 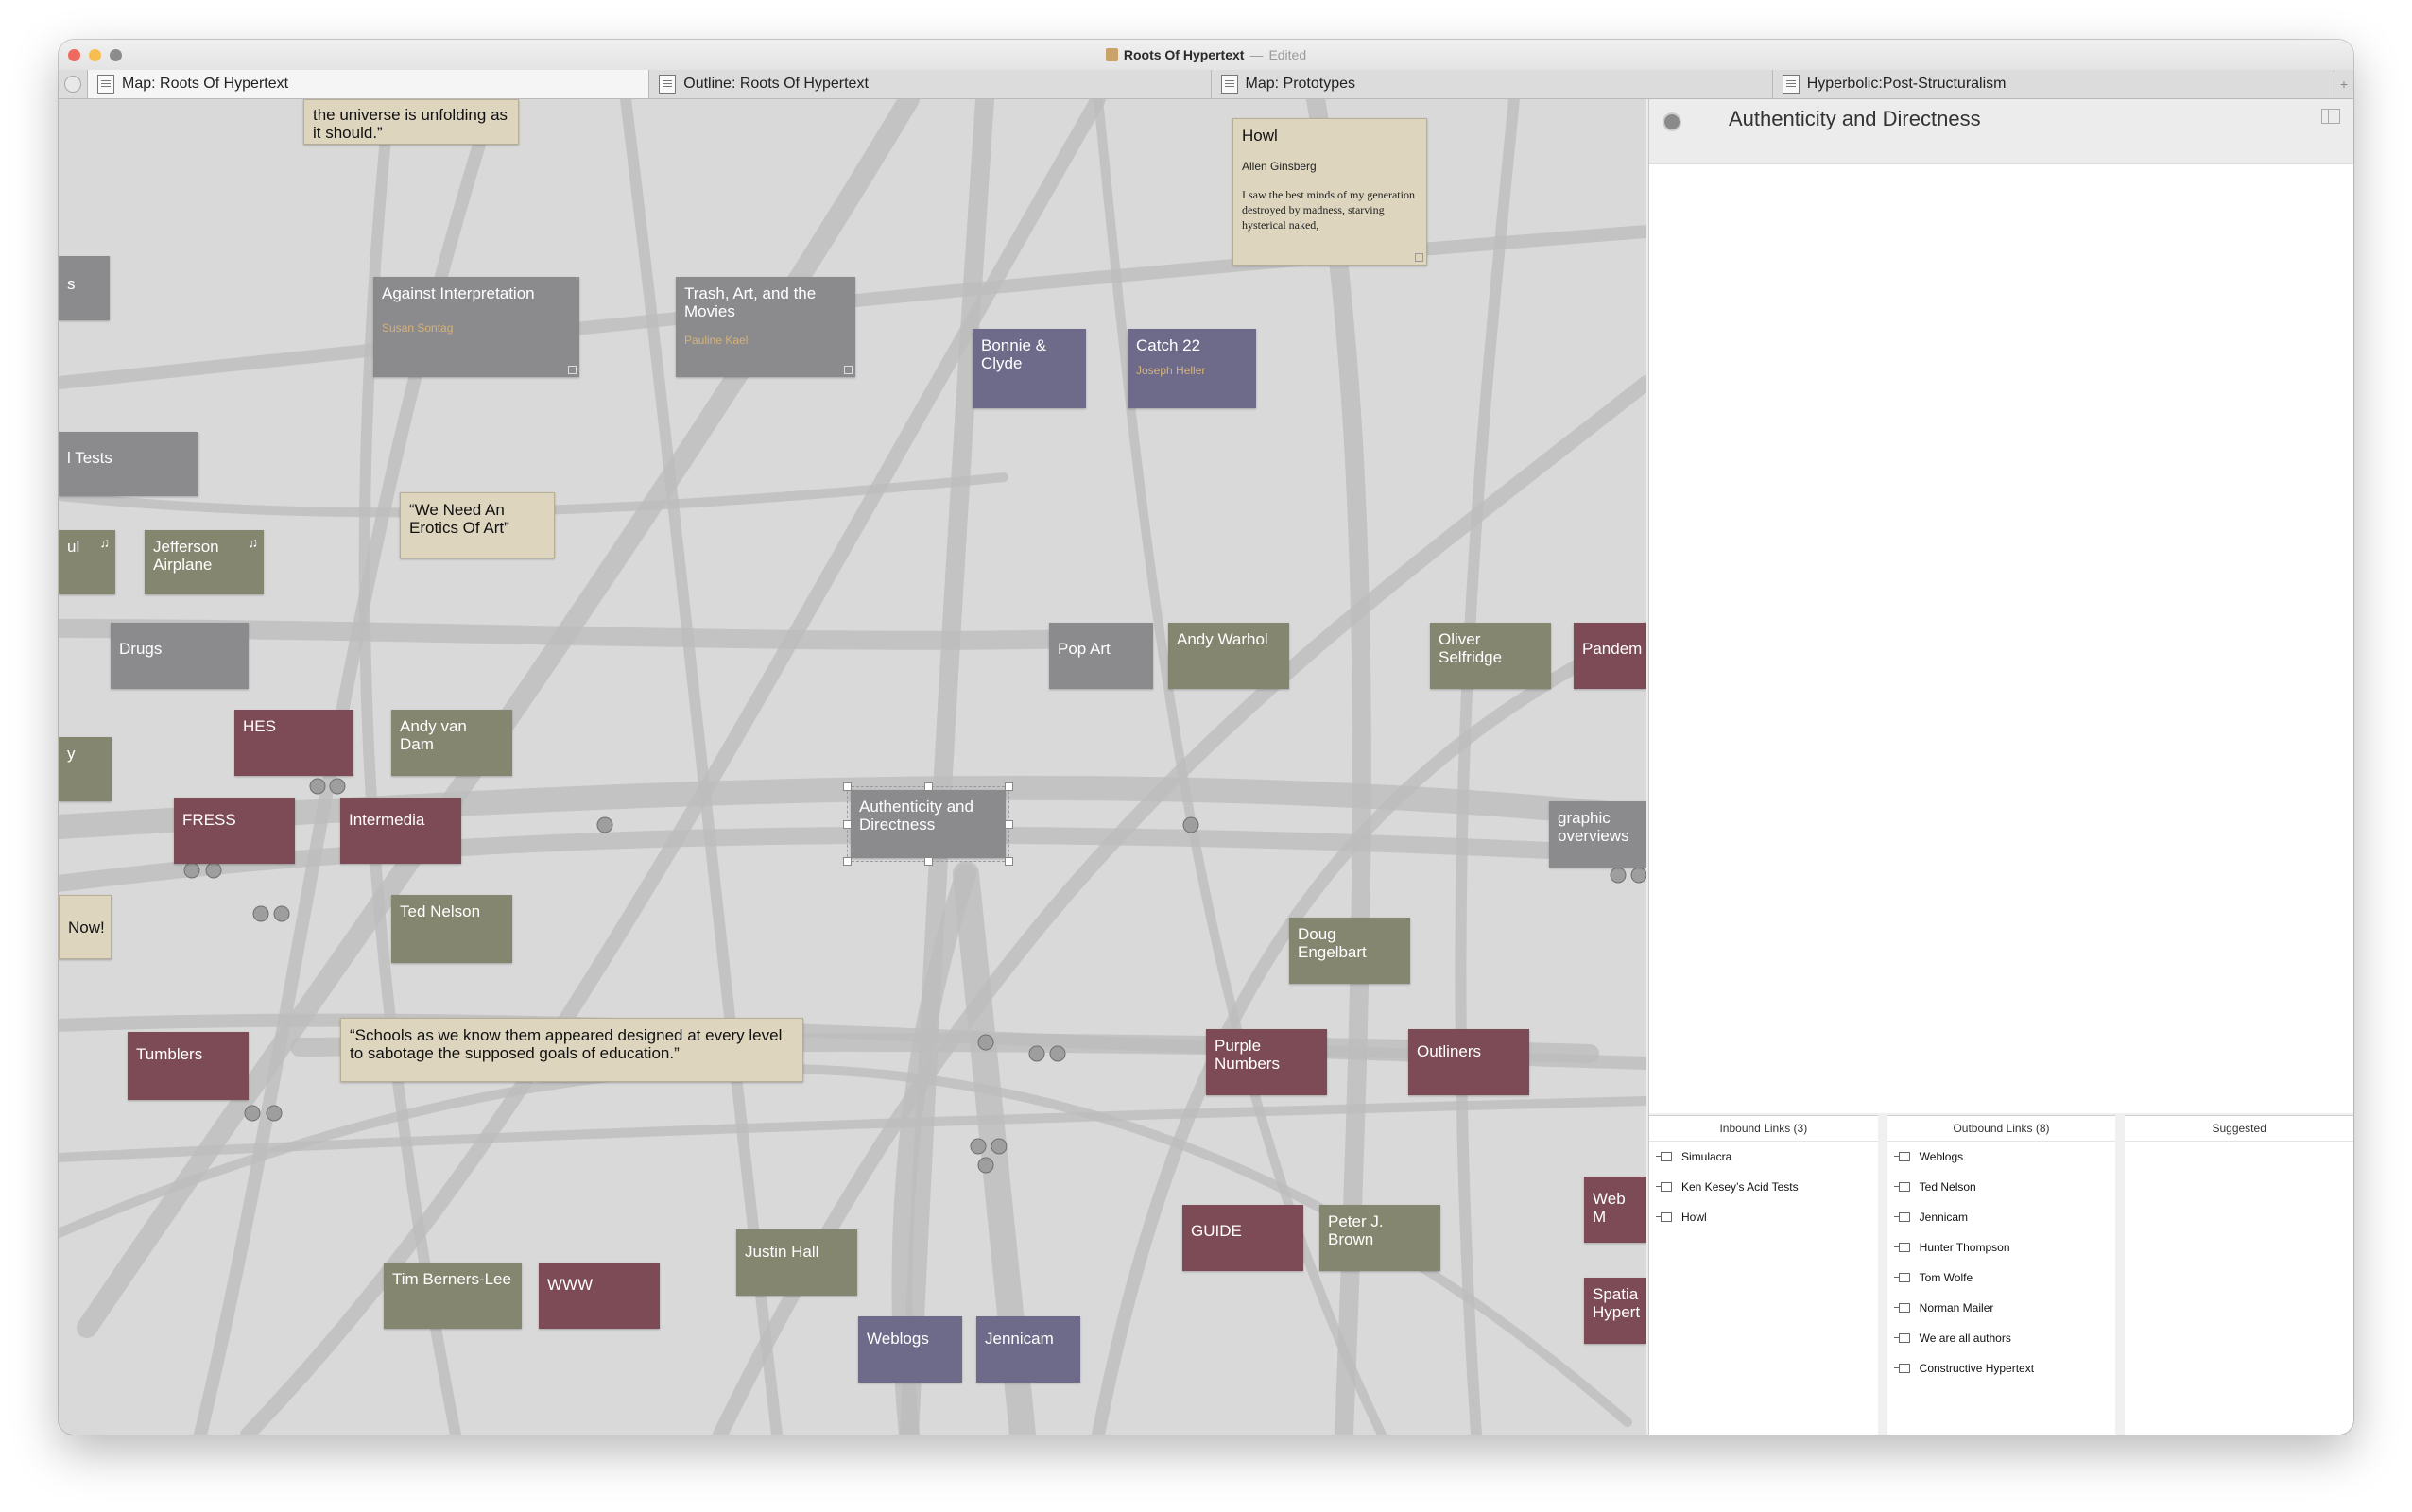 I want to click on outbound-link-item: Hunter Thompson, so click(x=2002, y=1247).